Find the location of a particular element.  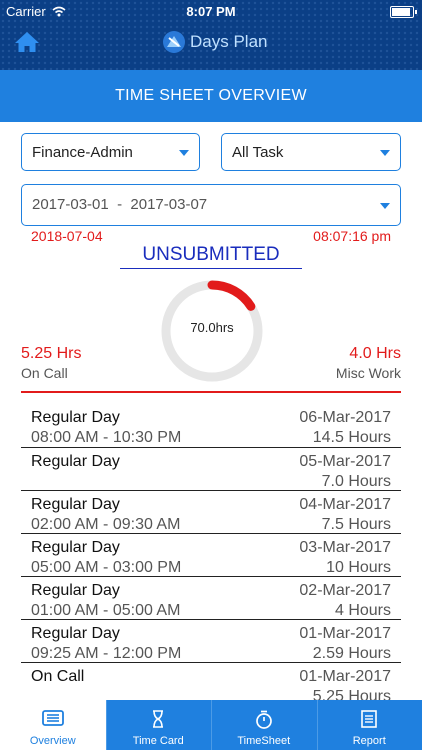

on-call-hours: 5.25 Hrs is located at coordinates (51, 353).